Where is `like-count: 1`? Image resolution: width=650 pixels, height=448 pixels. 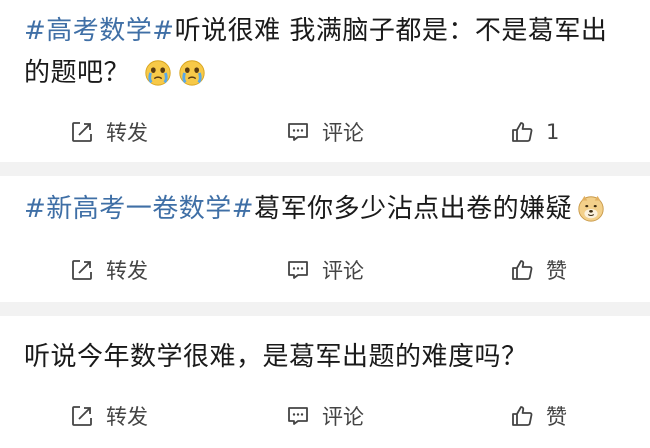
like-count: 1 is located at coordinates (553, 132).